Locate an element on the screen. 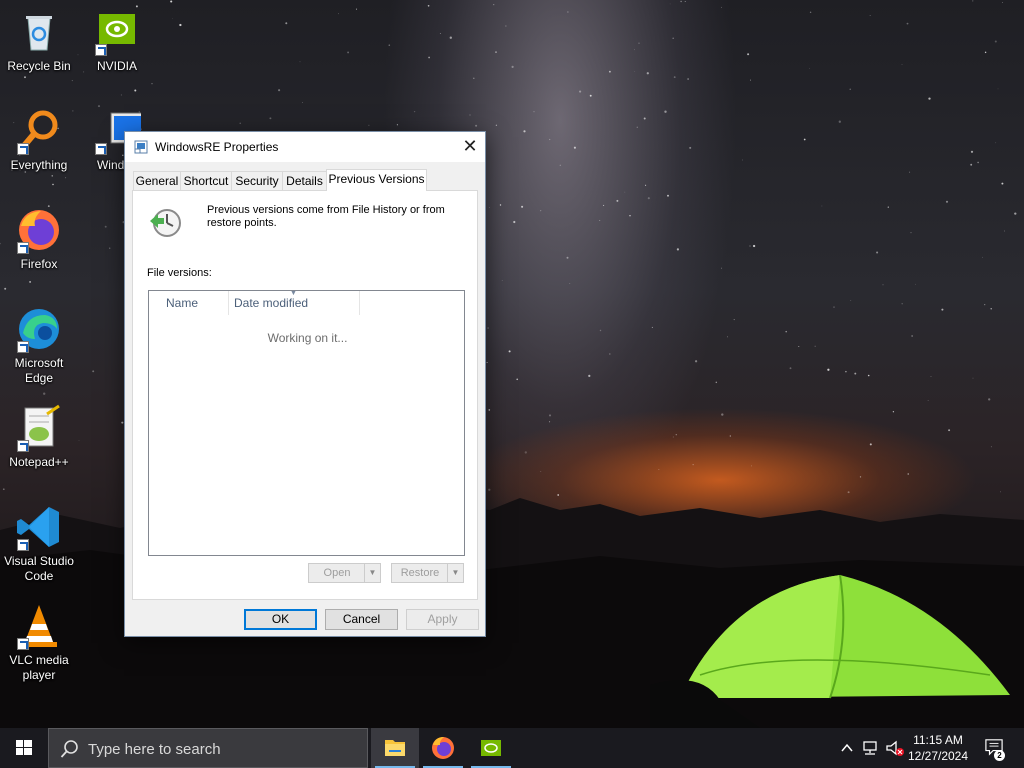 Image resolution: width=1024 pixels, height=768 pixels. clock-time: 11:15 AM is located at coordinates (938, 740).